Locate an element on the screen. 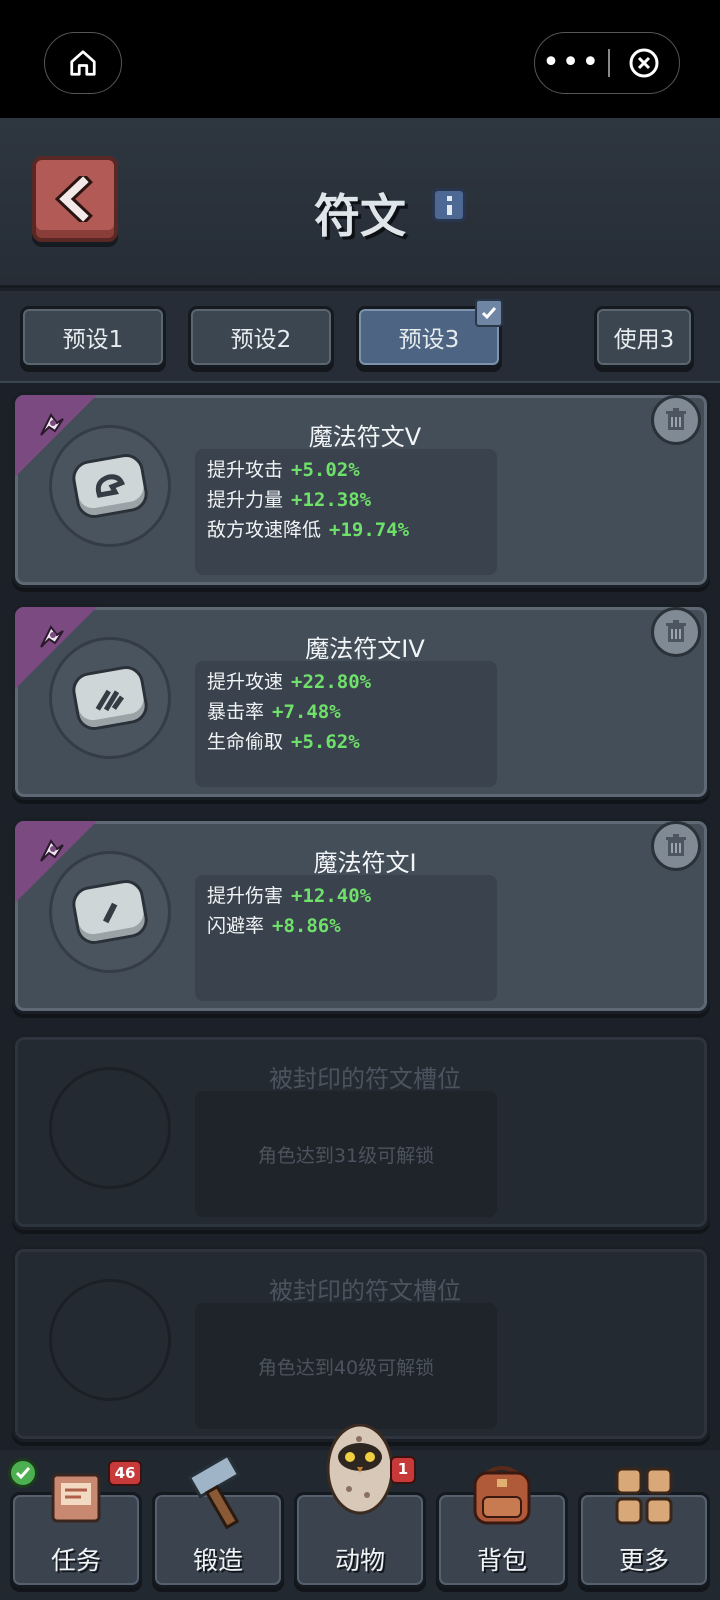  rune-card: 魔法符文IV 提升攻速 +22.80% 暴击率 +7.48% 生命偷取 +5.62% is located at coordinates (361, 702).